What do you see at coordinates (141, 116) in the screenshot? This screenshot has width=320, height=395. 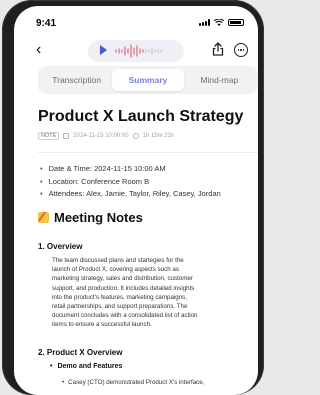 I see `page-title: Product X Launch Strategy` at bounding box center [141, 116].